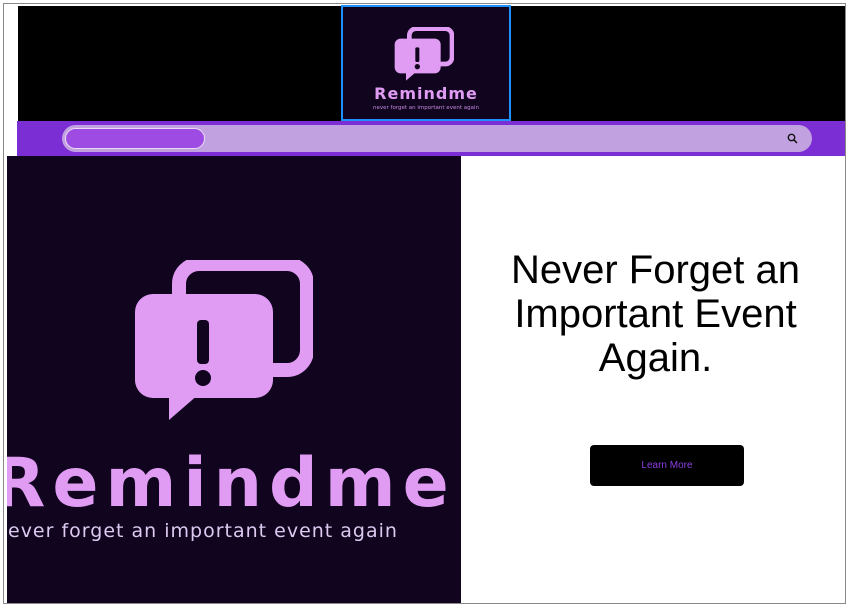 Image resolution: width=849 pixels, height=608 pixels. I want to click on headline-line-1: Never Forget an, so click(655, 270).